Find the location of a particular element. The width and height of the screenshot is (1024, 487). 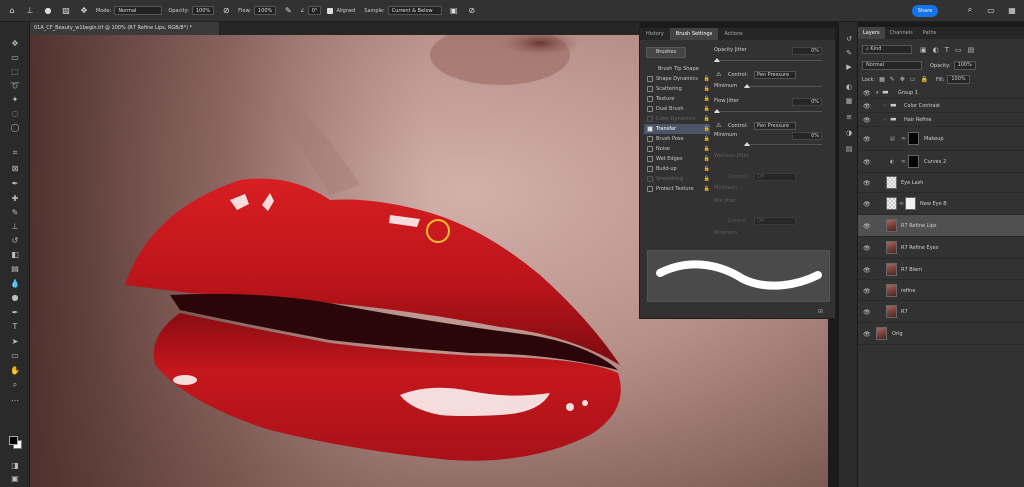

path-select-tool-icon: ➤ is located at coordinates (15, 341).